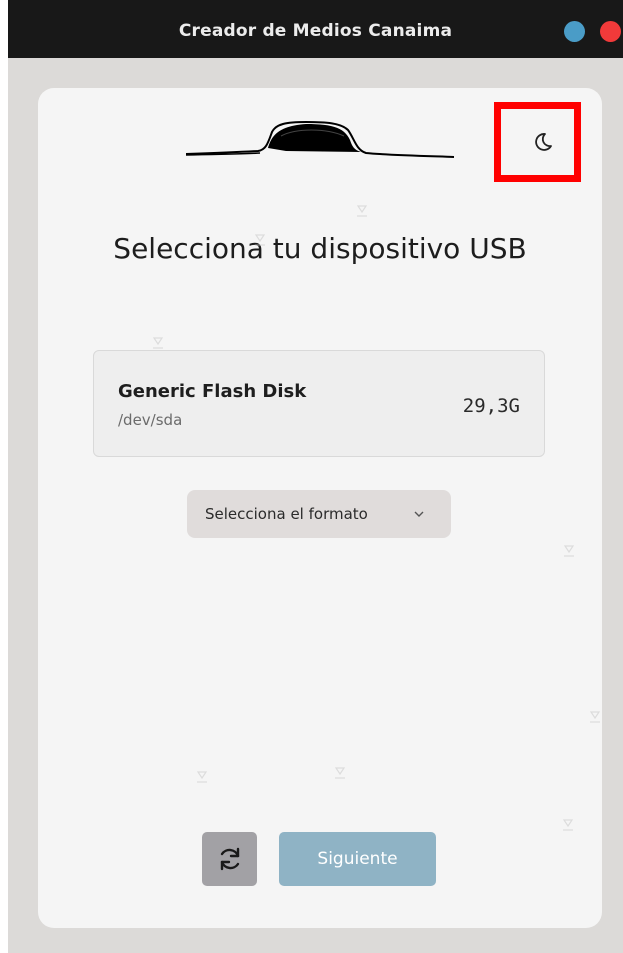 The image size is (623, 953). I want to click on device-name: Generic Flash Disk, so click(212, 391).